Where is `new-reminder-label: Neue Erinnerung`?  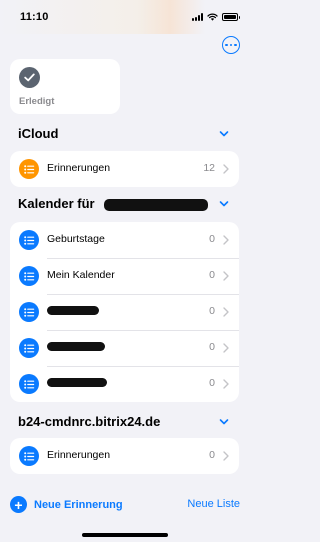 new-reminder-label: Neue Erinnerung is located at coordinates (78, 504).